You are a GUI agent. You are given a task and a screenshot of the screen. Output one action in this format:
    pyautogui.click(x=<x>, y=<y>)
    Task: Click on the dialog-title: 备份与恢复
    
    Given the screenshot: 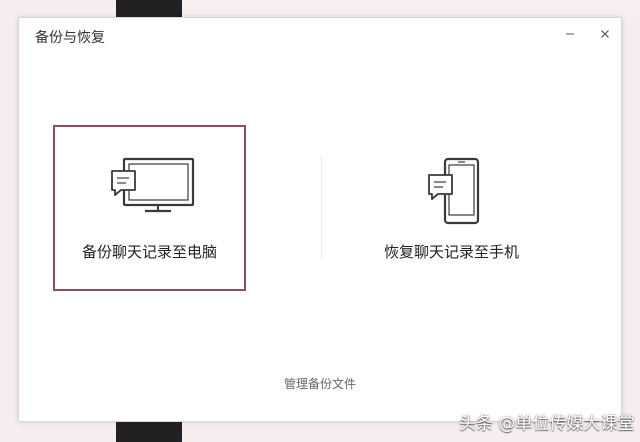 What is the action you would take?
    pyautogui.click(x=70, y=38)
    